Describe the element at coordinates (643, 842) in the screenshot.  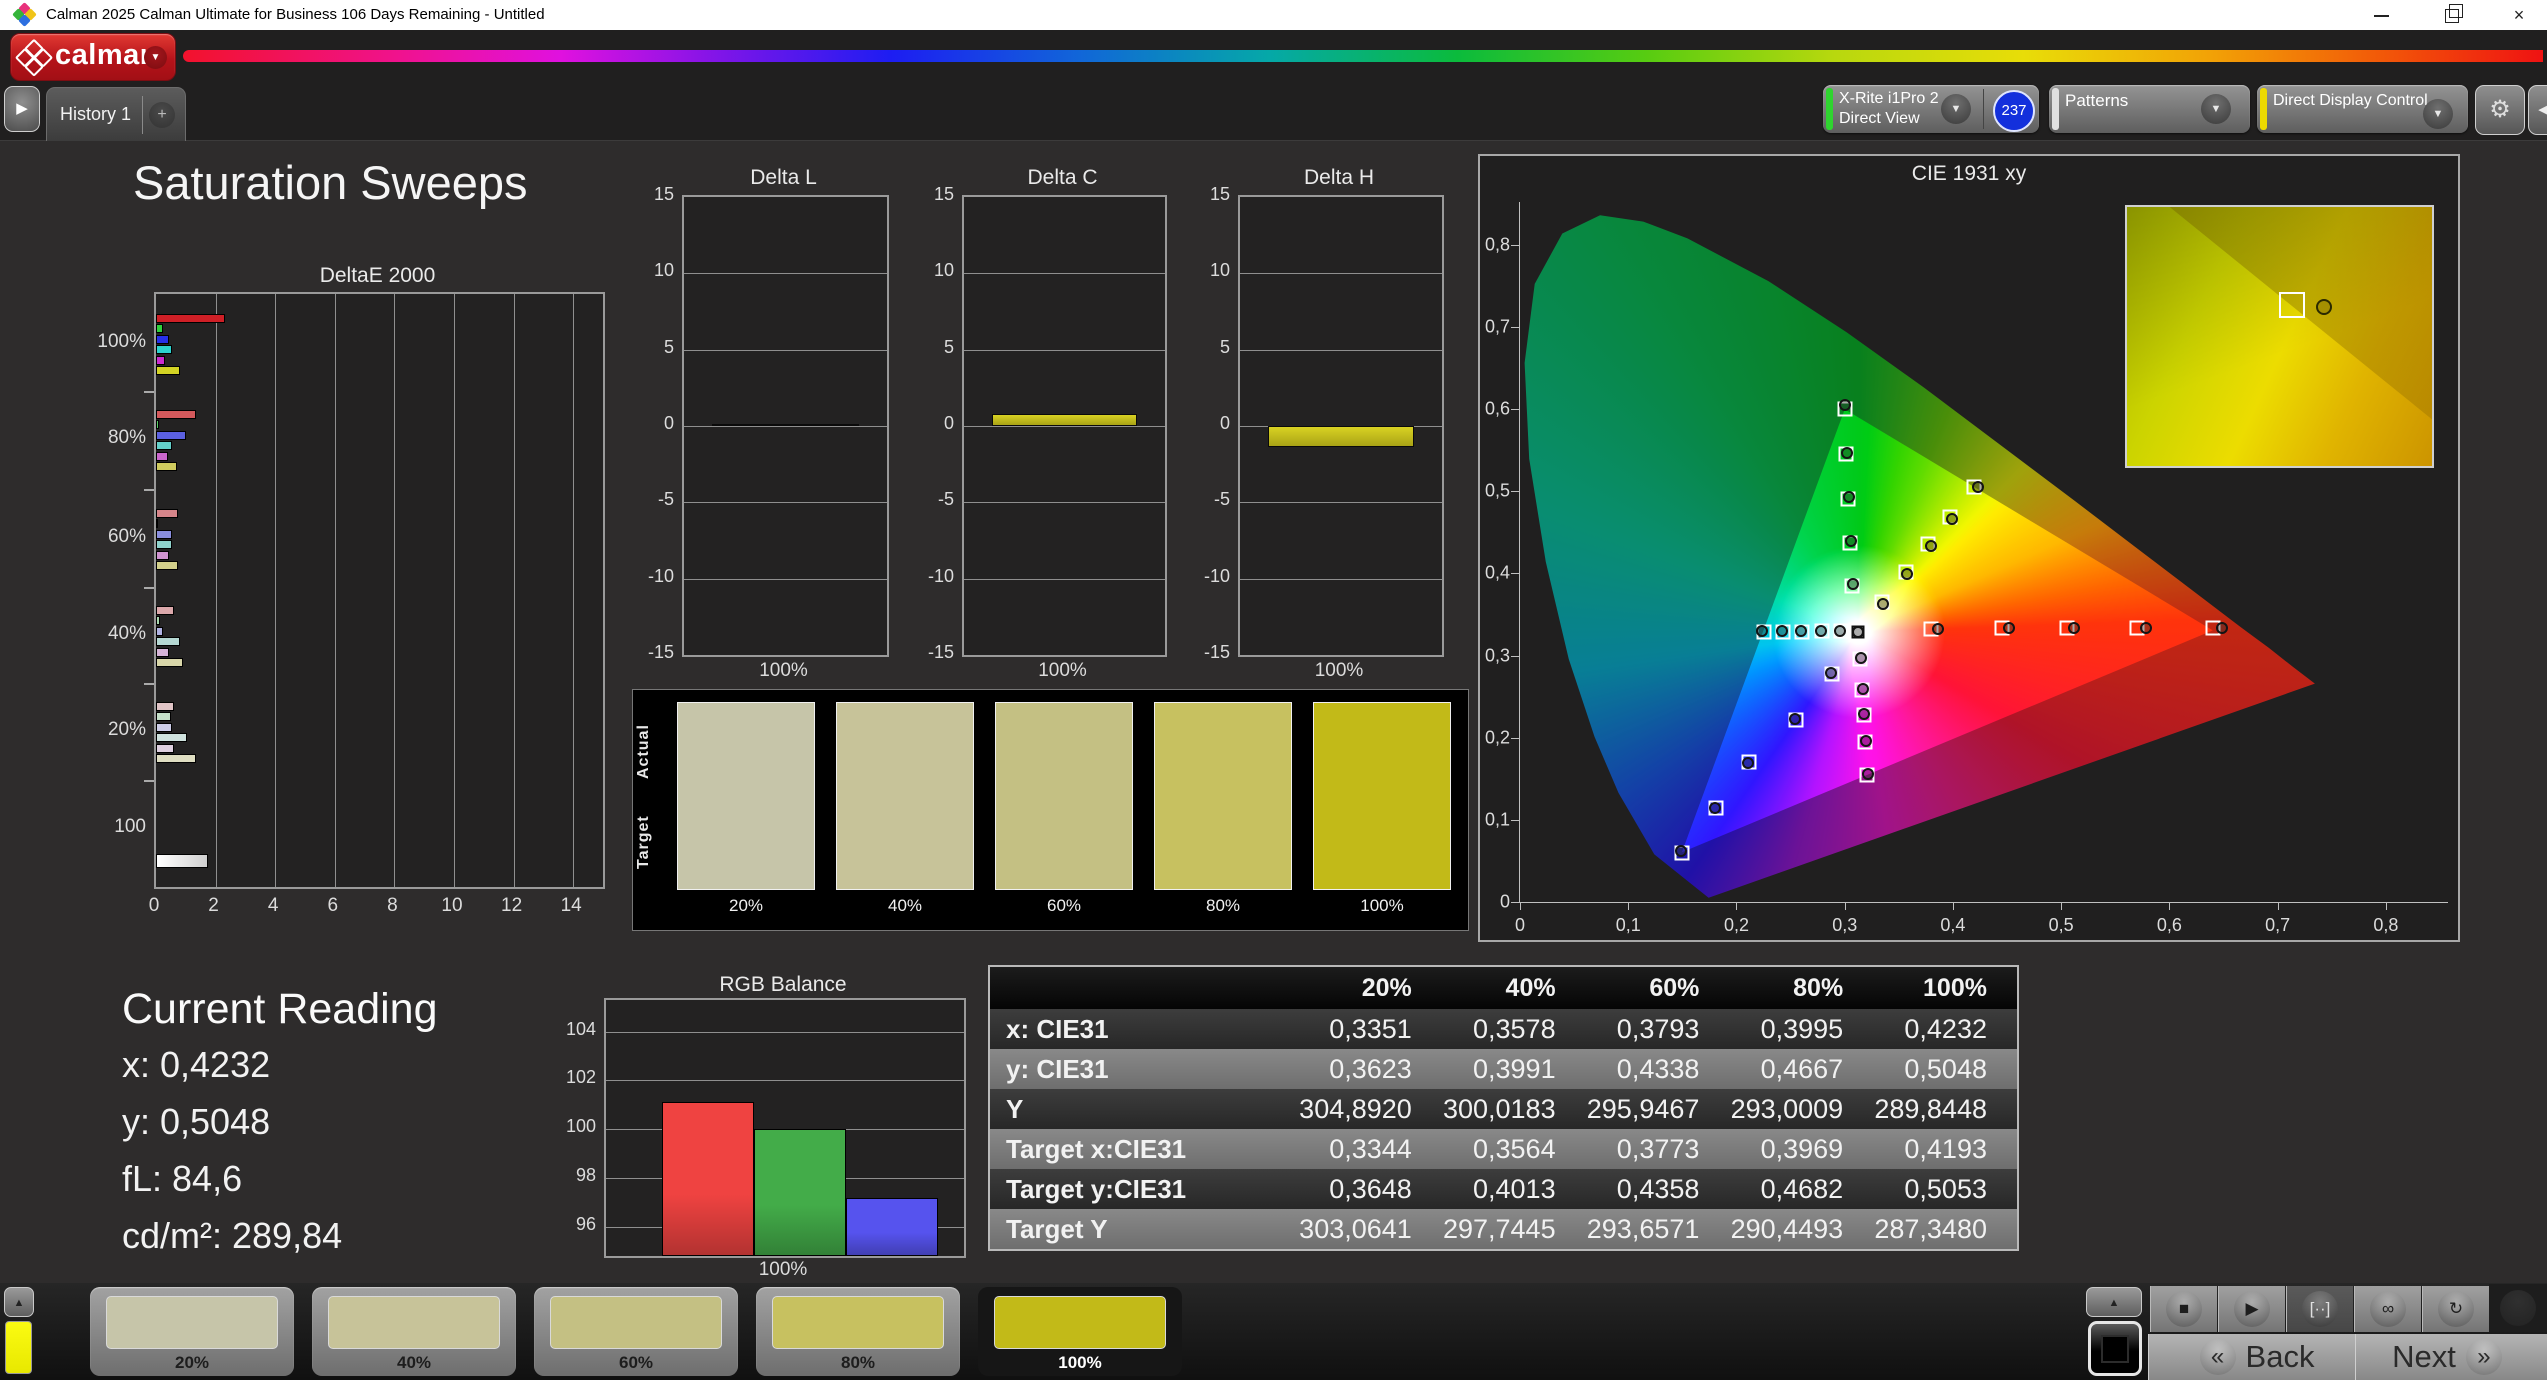
I see `target-row-label: Target` at that location.